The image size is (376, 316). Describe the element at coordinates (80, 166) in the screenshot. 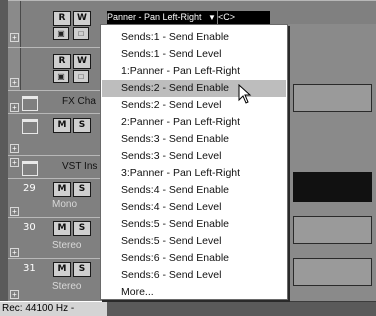

I see `track-name: VST Ins` at that location.